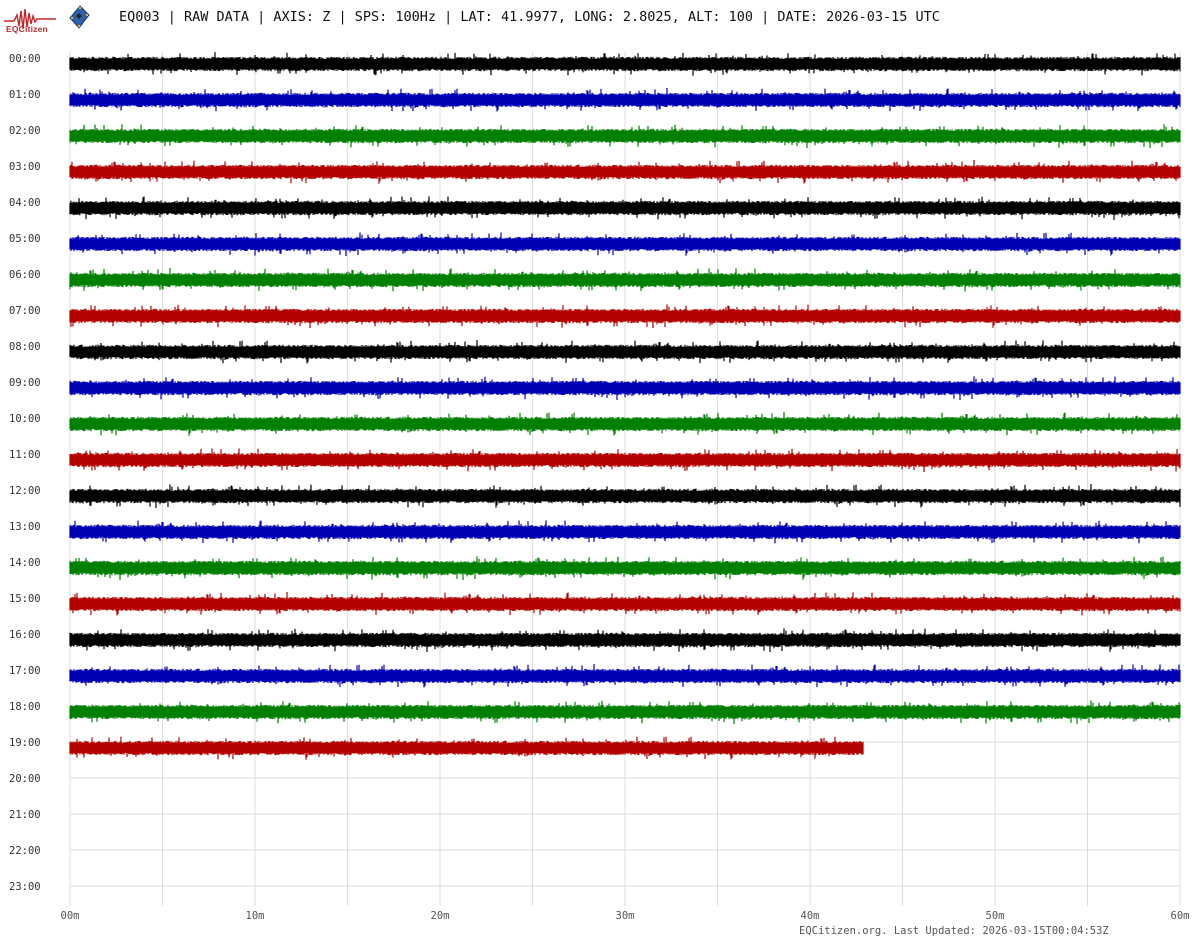  I want to click on hour-label: 06:00, so click(25, 275).